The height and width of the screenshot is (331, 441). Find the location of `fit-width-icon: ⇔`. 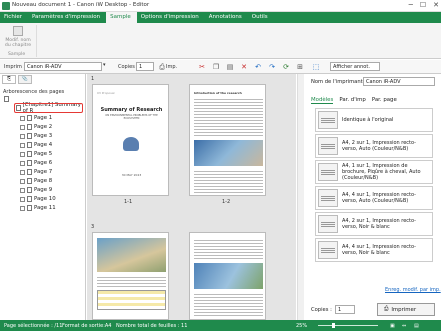

fit-width-icon: ⇔ is located at coordinates (404, 326).